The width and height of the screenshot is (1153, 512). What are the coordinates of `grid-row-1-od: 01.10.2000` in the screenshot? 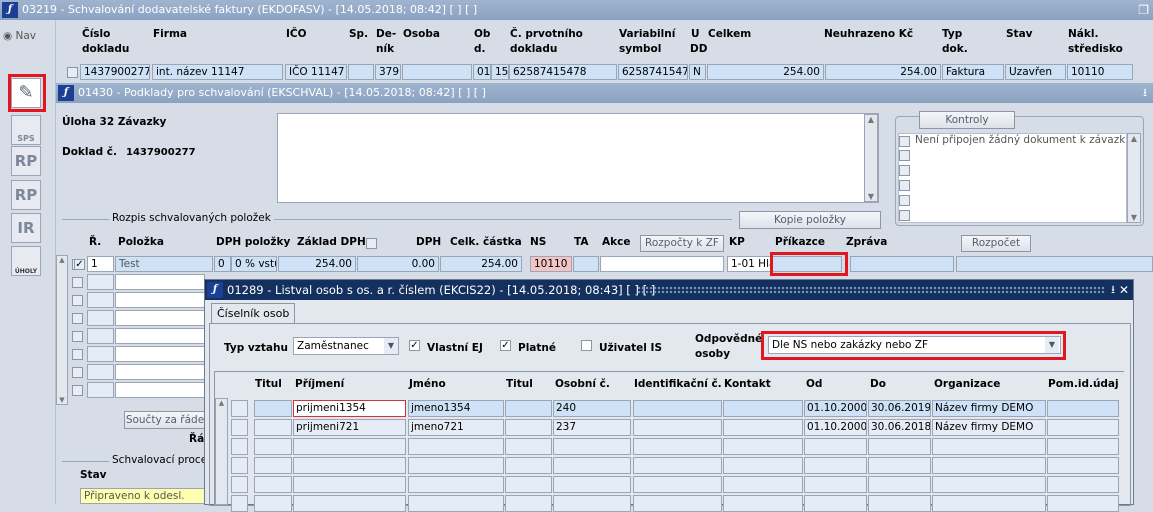 It's located at (835, 408).